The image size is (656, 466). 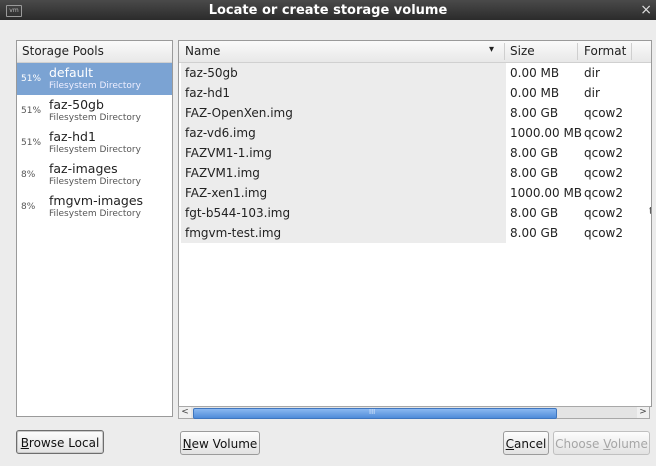 What do you see at coordinates (643, 412) in the screenshot?
I see `scroll-right-icon: >` at bounding box center [643, 412].